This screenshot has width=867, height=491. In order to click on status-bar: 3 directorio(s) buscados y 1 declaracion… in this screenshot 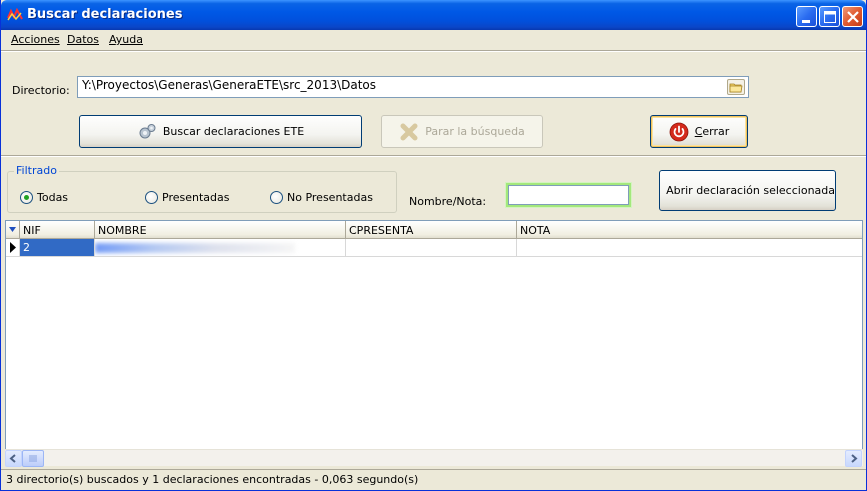, I will do `click(433, 479)`.